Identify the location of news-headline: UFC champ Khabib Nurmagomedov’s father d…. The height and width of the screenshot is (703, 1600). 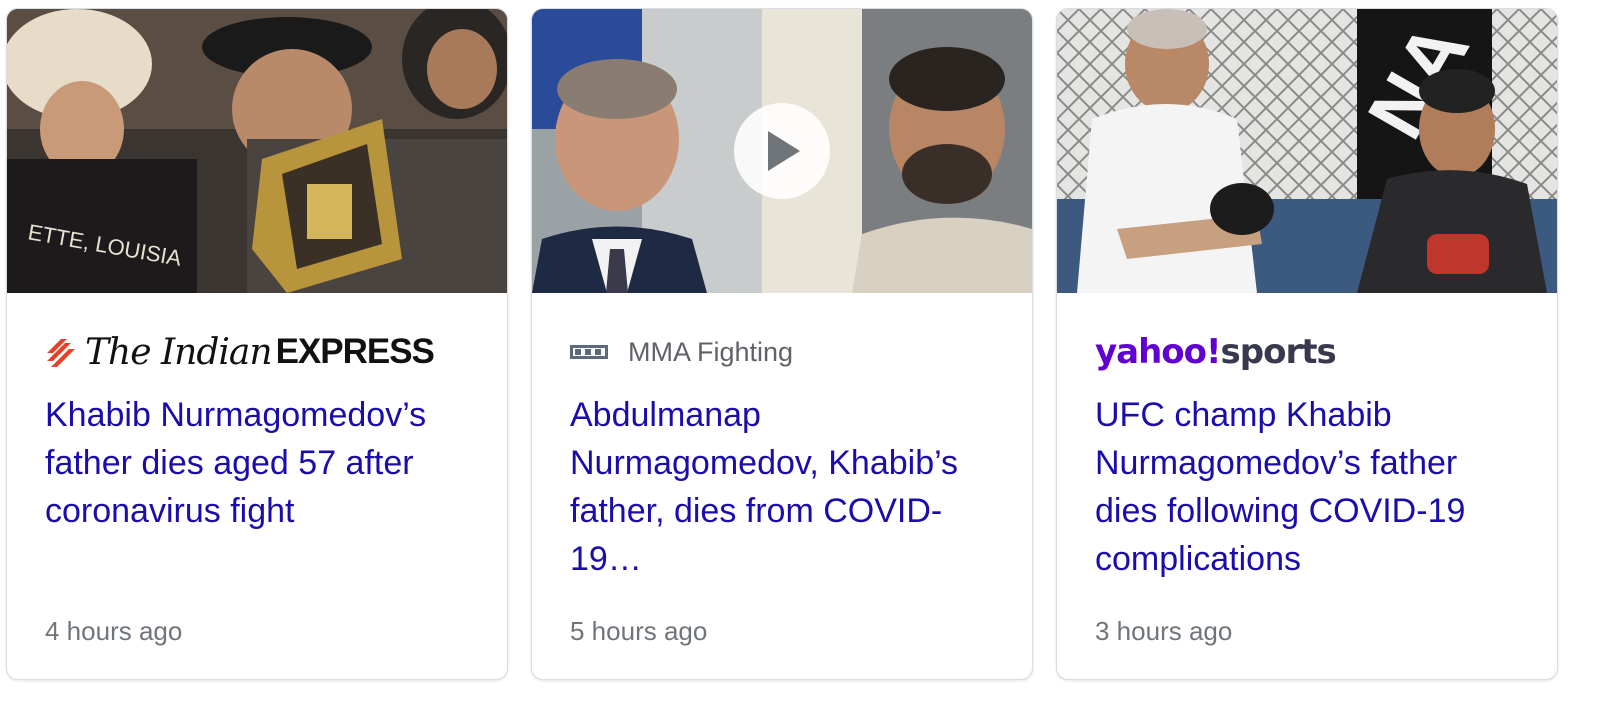
(1307, 487).